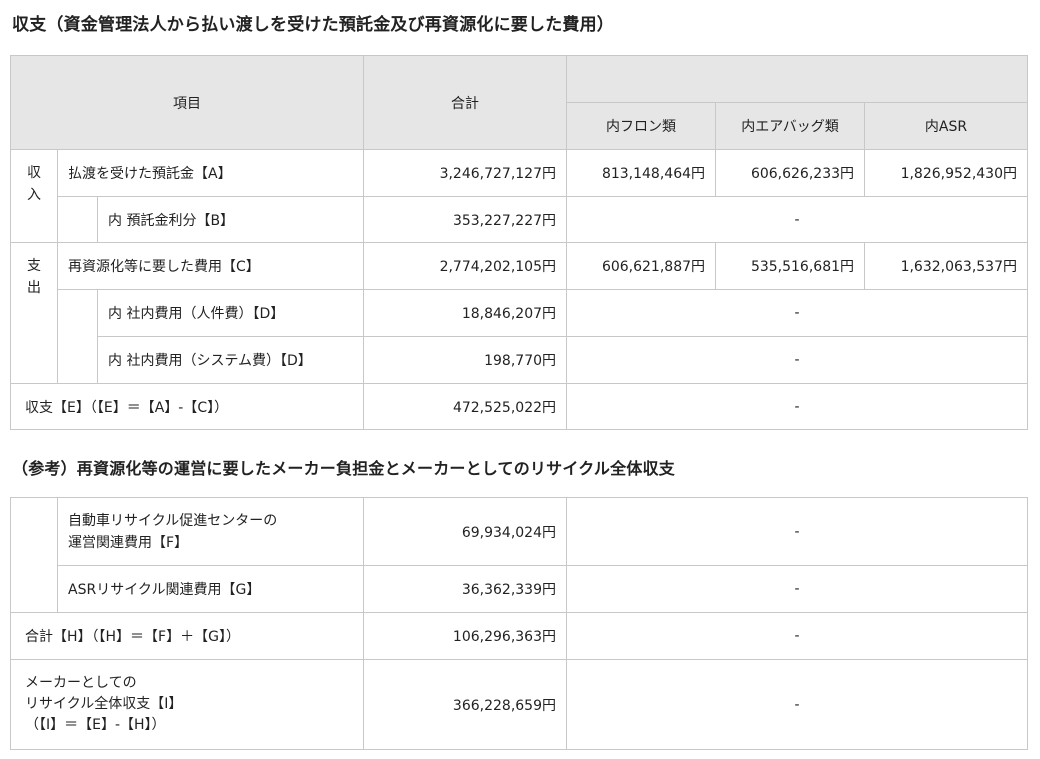 The height and width of the screenshot is (759, 1040). What do you see at coordinates (187, 704) in the screenshot?
I see `row-i-label: メーカーとしての リサイクル全体収支【I】 （【I】＝【E】-【H】）` at bounding box center [187, 704].